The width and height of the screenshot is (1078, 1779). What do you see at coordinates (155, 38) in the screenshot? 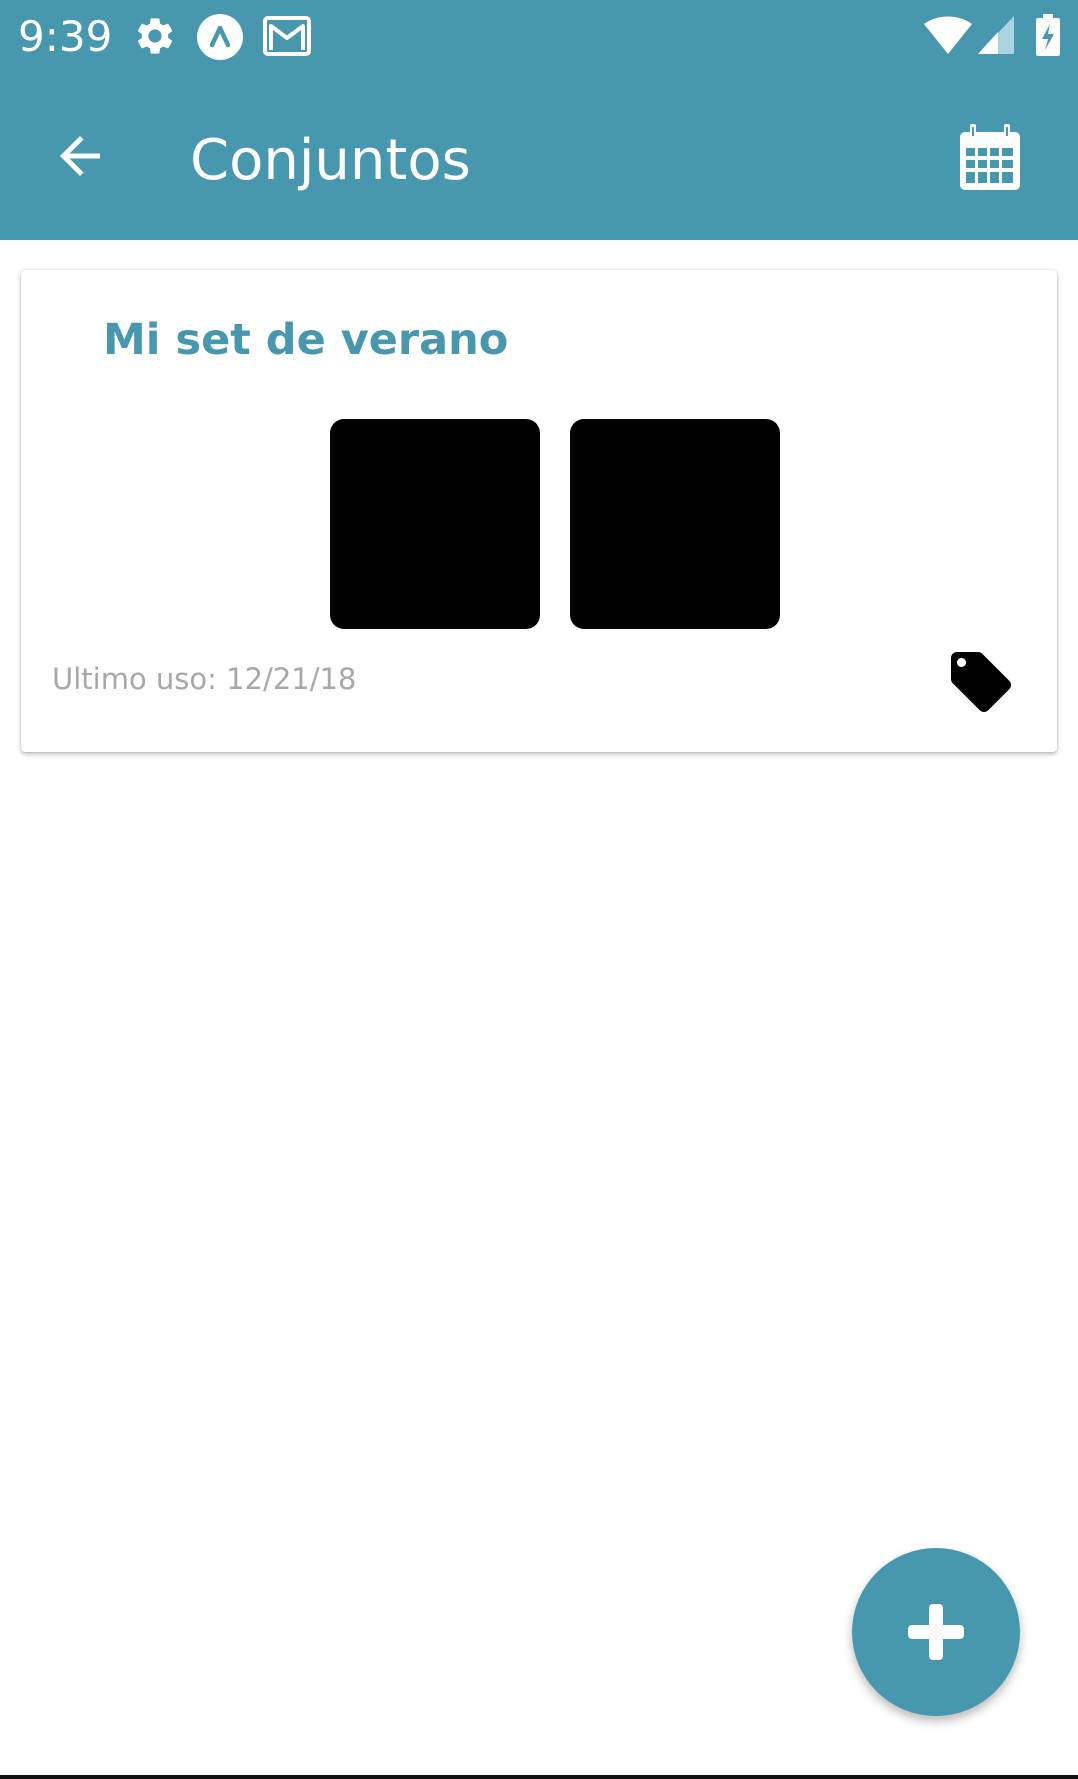
I see `settings-icon` at bounding box center [155, 38].